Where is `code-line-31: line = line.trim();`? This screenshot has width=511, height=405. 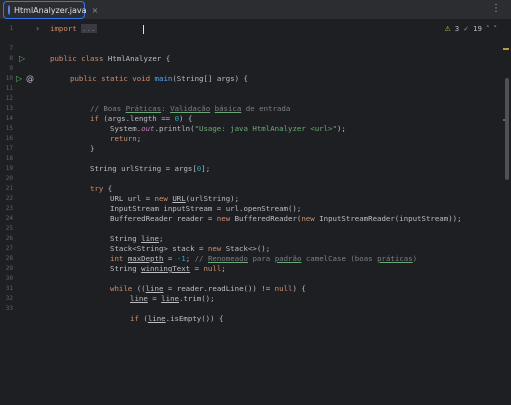 code-line-31: line = line.trim(); is located at coordinates (172, 298).